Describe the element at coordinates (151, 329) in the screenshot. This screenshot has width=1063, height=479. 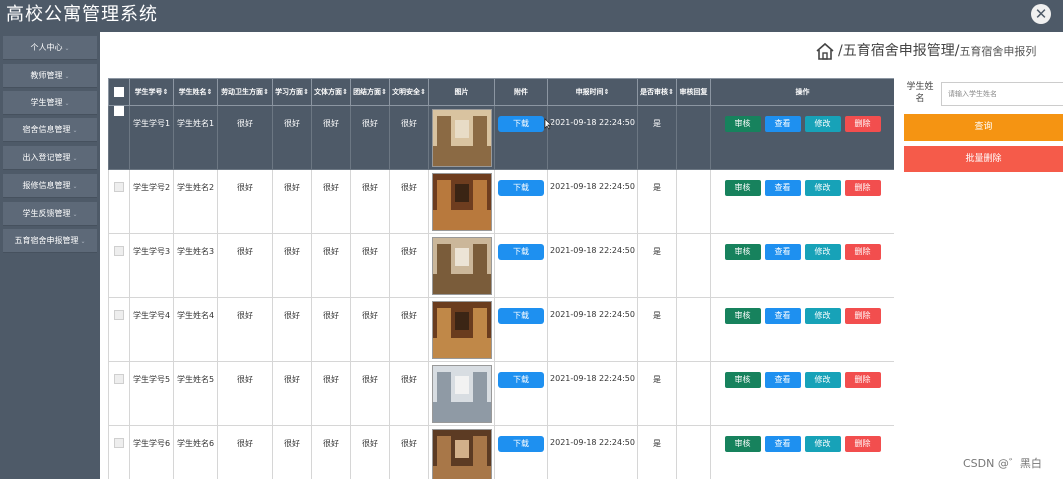
I see `cell-id: 学生学号4` at that location.